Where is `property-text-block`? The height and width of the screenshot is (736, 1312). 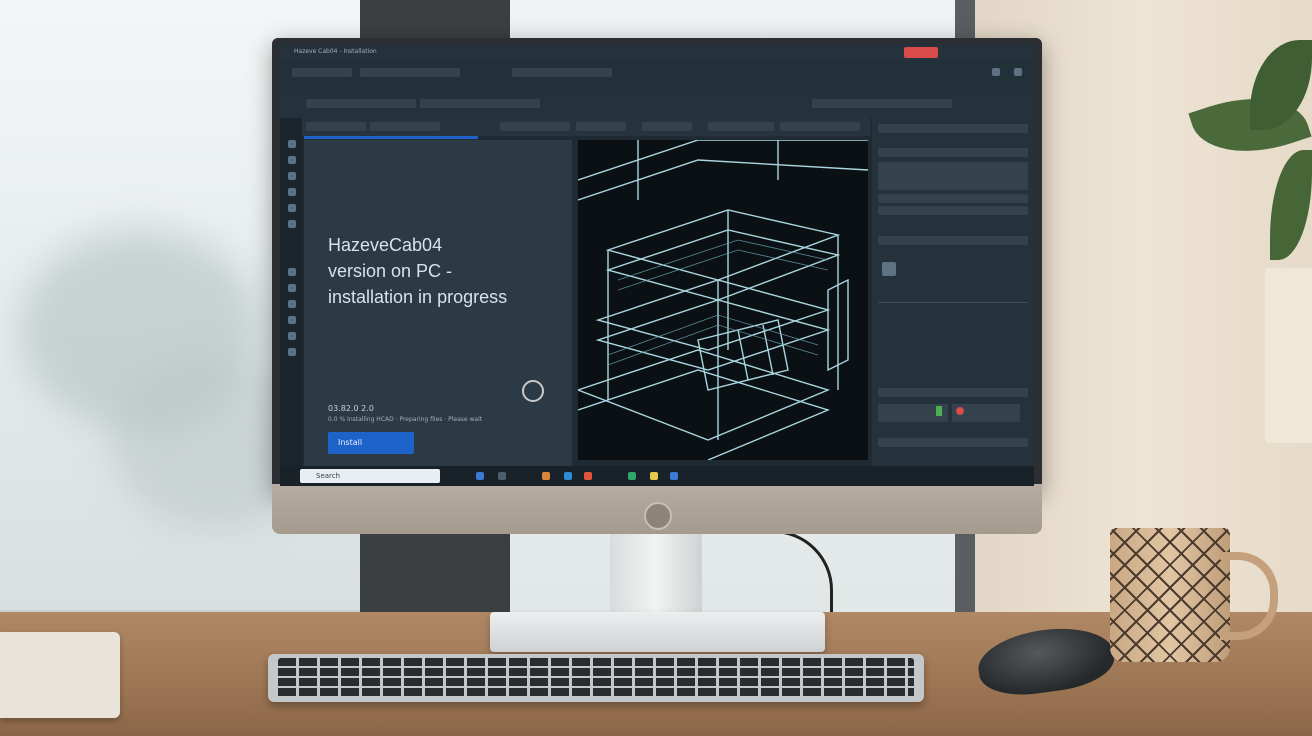 property-text-block is located at coordinates (953, 337).